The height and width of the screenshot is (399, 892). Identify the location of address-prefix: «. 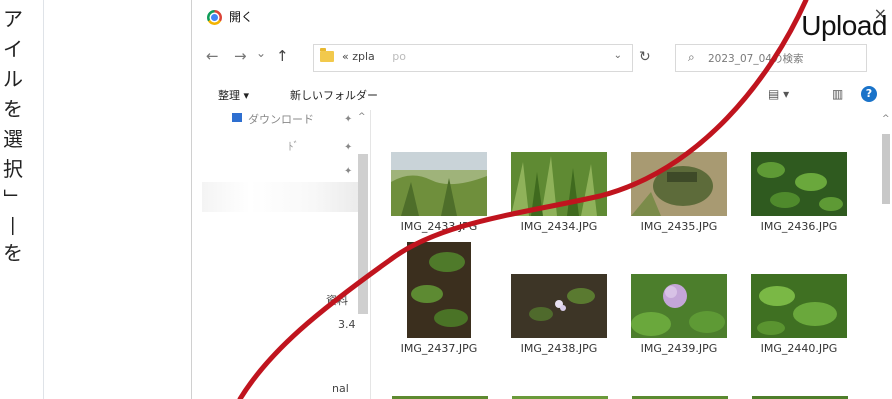
(345, 56).